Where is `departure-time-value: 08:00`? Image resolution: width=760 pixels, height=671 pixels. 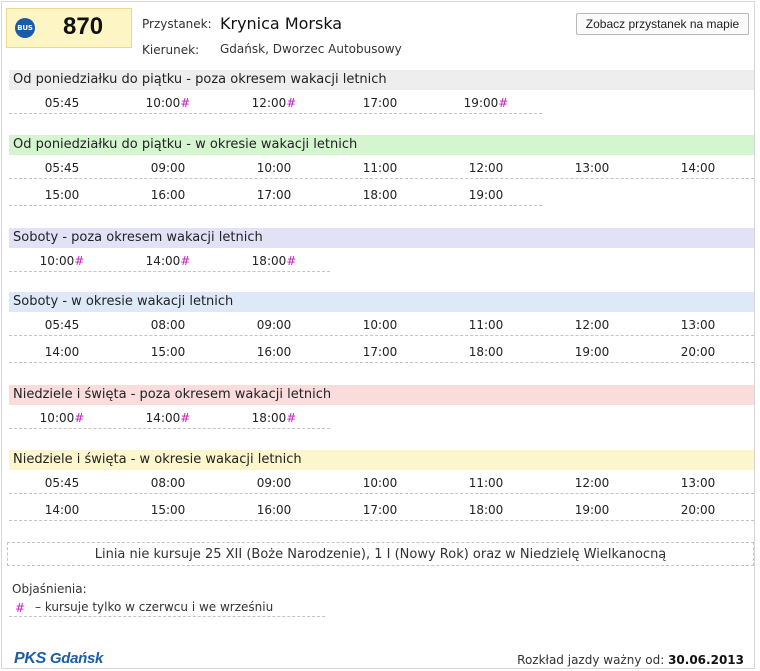 departure-time-value: 08:00 is located at coordinates (168, 483).